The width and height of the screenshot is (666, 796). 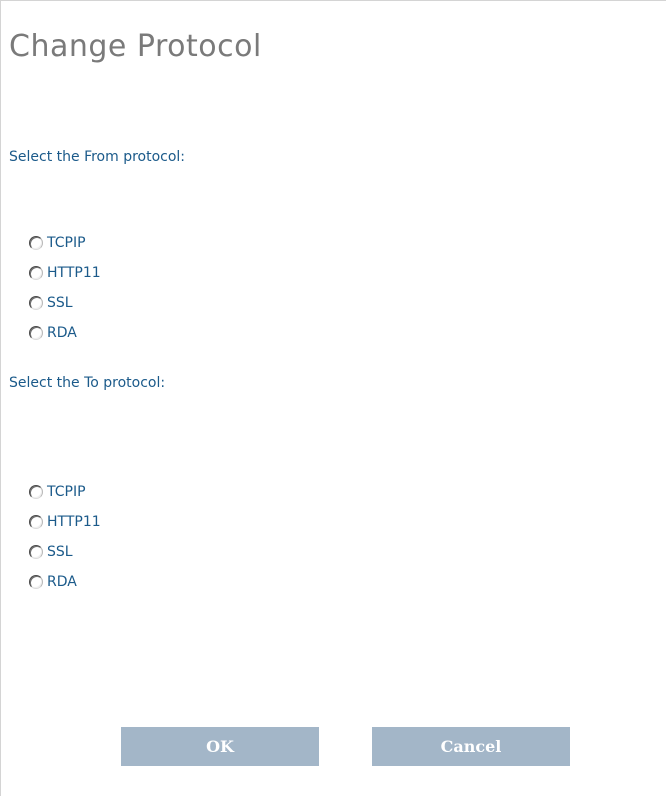 I want to click on dialog-title: Change Protocol, so click(x=135, y=46).